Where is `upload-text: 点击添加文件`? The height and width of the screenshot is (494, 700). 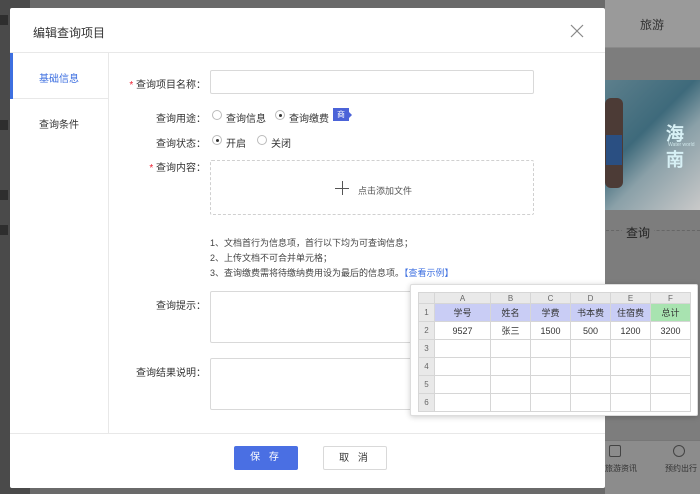 upload-text: 点击添加文件 is located at coordinates (385, 191).